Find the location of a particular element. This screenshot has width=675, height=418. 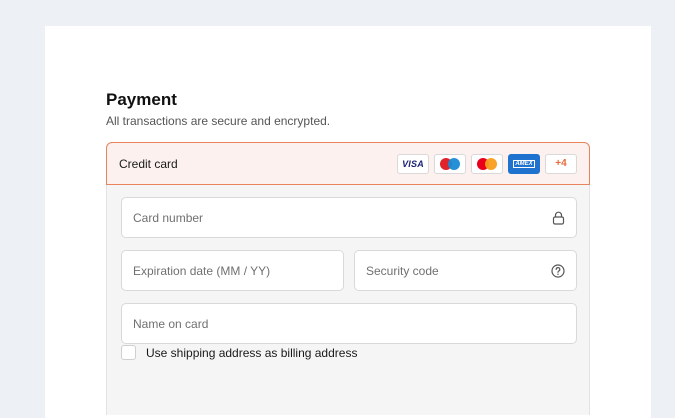

visa-icon: VISA is located at coordinates (413, 163).